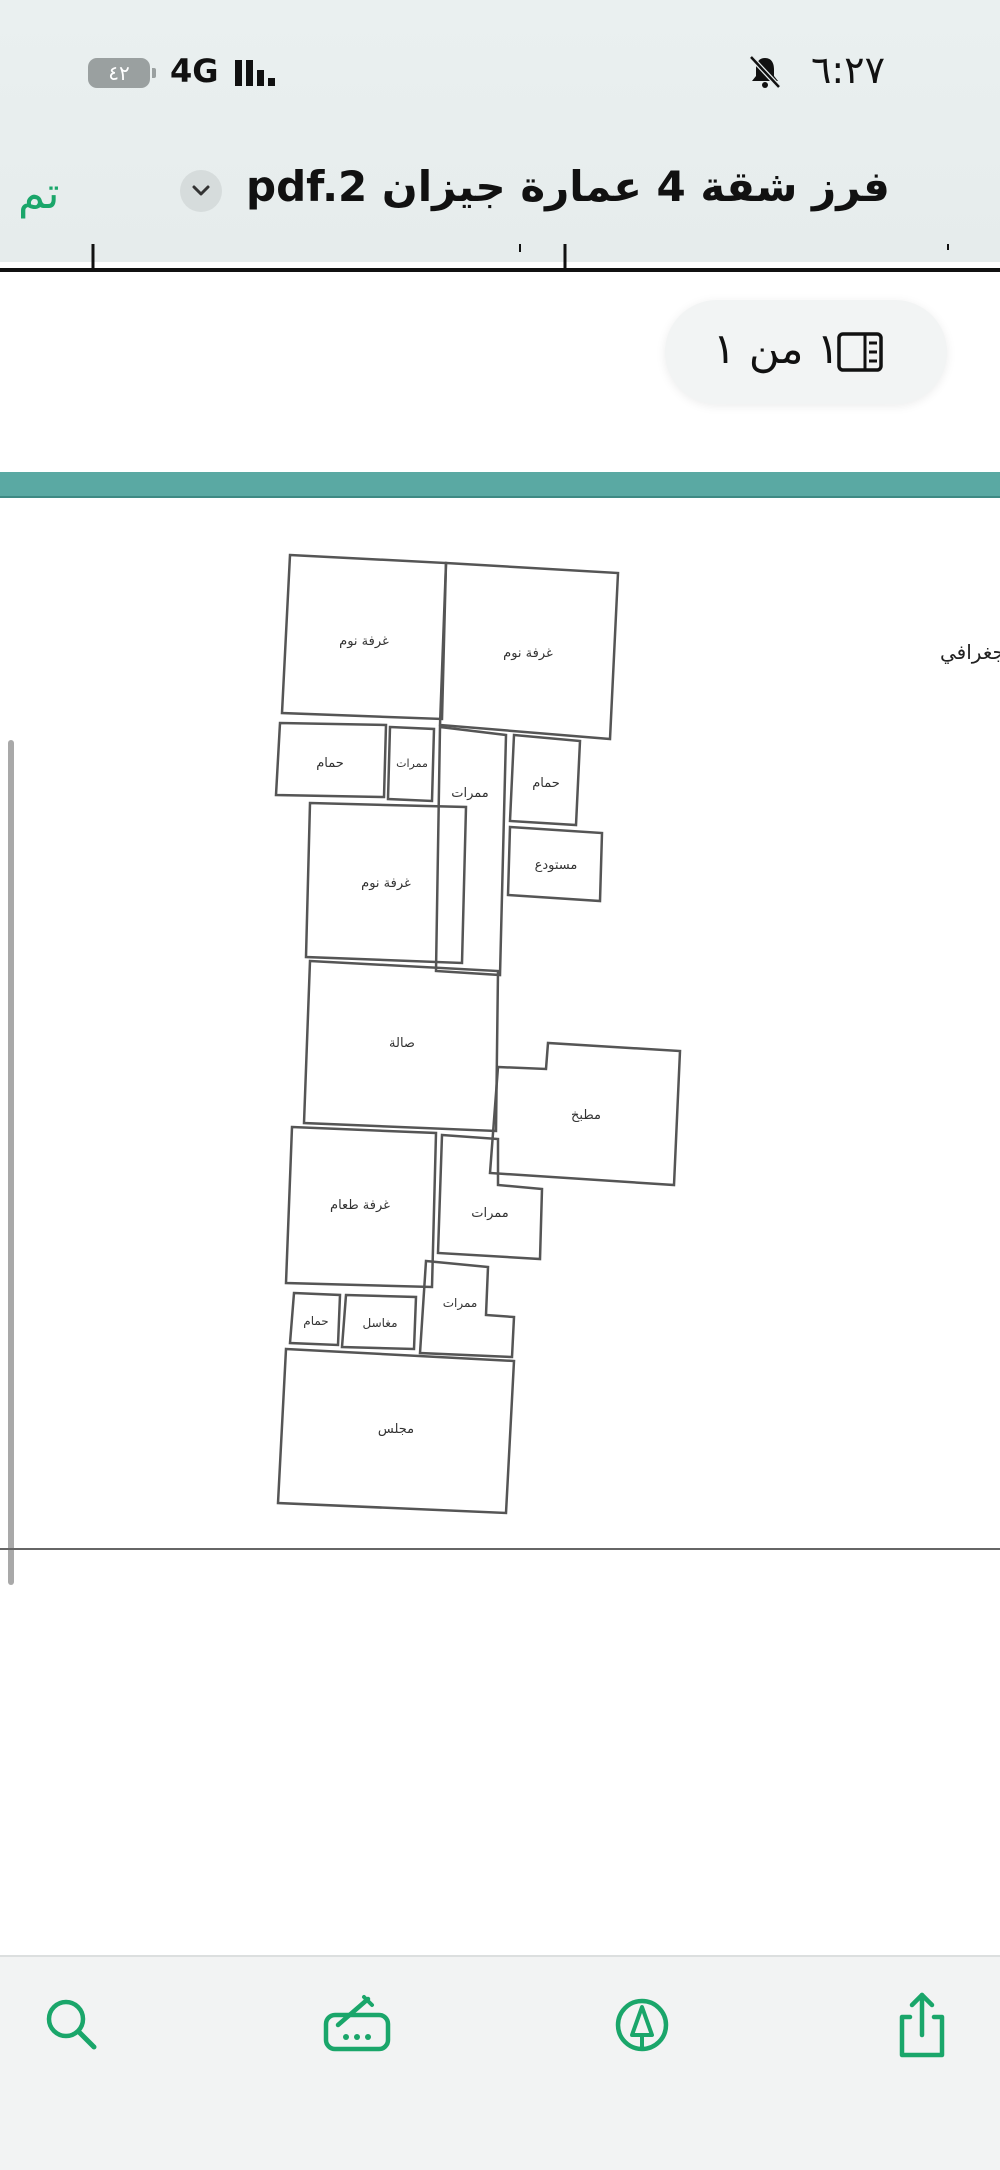 This screenshot has width=1000, height=2170. Describe the element at coordinates (490, 1213) in the screenshot. I see `label-corridor-3: ممرات` at that location.